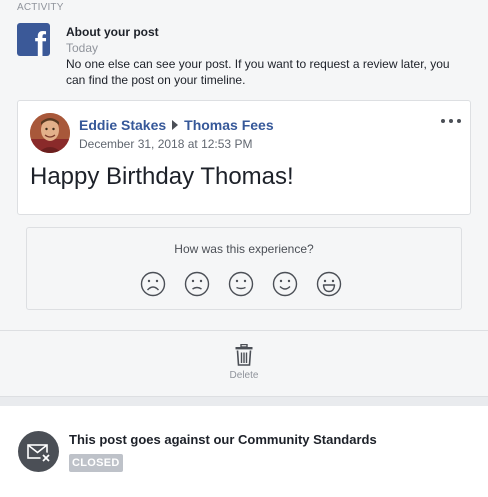  I want to click on delete-label: Delete, so click(244, 375).